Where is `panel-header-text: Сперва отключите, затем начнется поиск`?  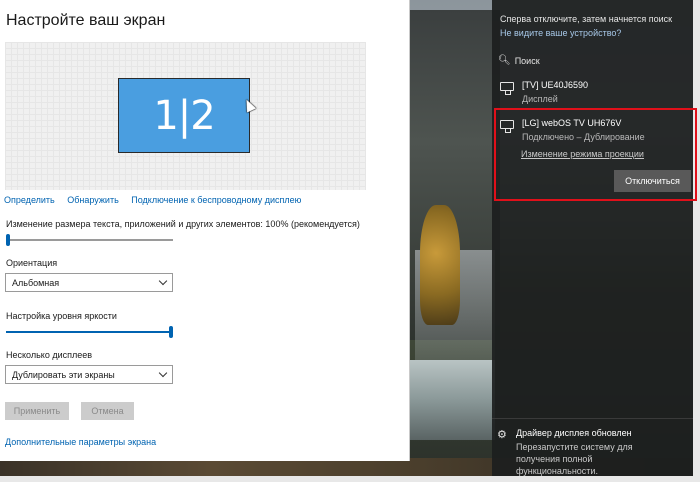 panel-header-text: Сперва отключите, затем начнется поиск is located at coordinates (586, 19).